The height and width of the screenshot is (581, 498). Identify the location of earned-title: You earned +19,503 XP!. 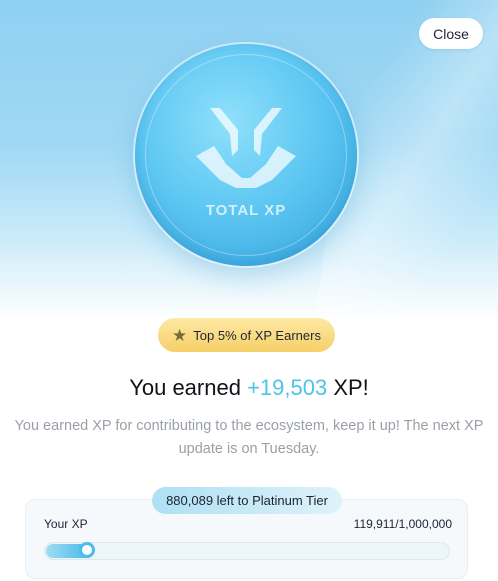
(249, 388).